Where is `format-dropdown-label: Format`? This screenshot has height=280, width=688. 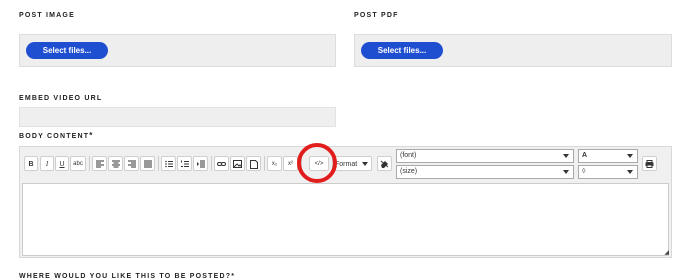 format-dropdown-label: Format is located at coordinates (346, 164).